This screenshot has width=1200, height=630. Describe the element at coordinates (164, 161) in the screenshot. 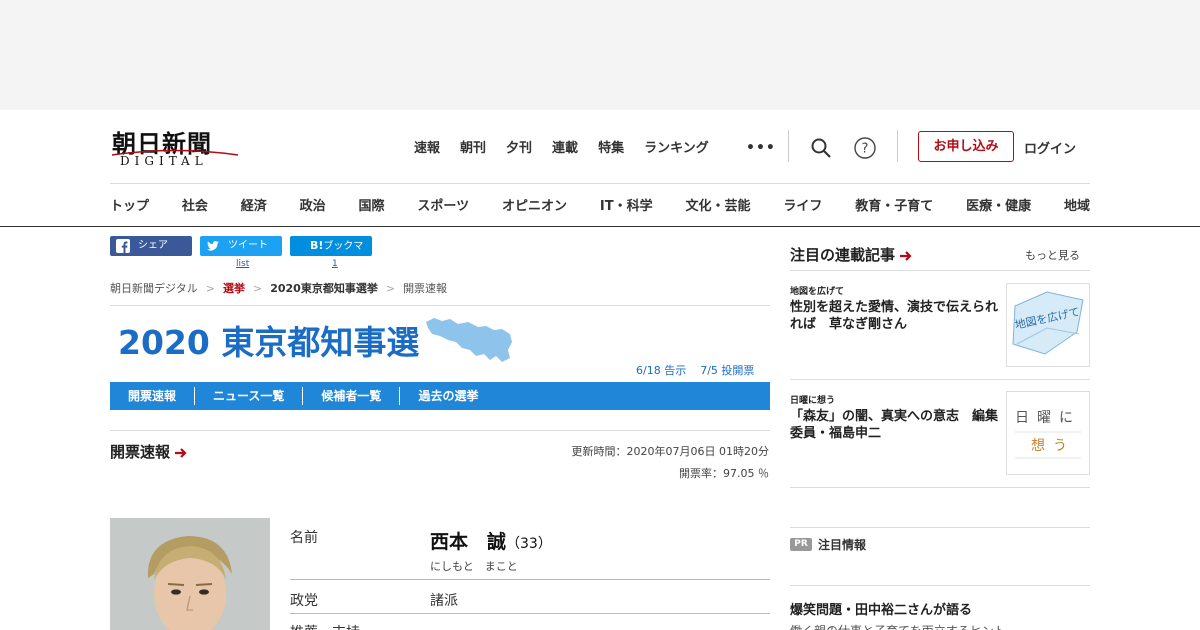

I see `logo-sub-text: DIGITAL` at that location.